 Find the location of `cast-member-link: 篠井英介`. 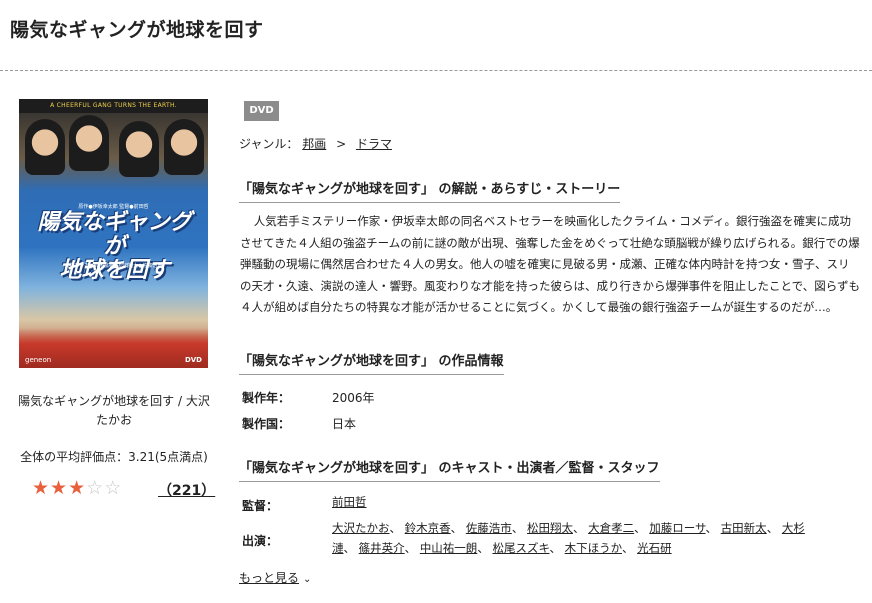

cast-member-link: 篠井英介 is located at coordinates (382, 548).